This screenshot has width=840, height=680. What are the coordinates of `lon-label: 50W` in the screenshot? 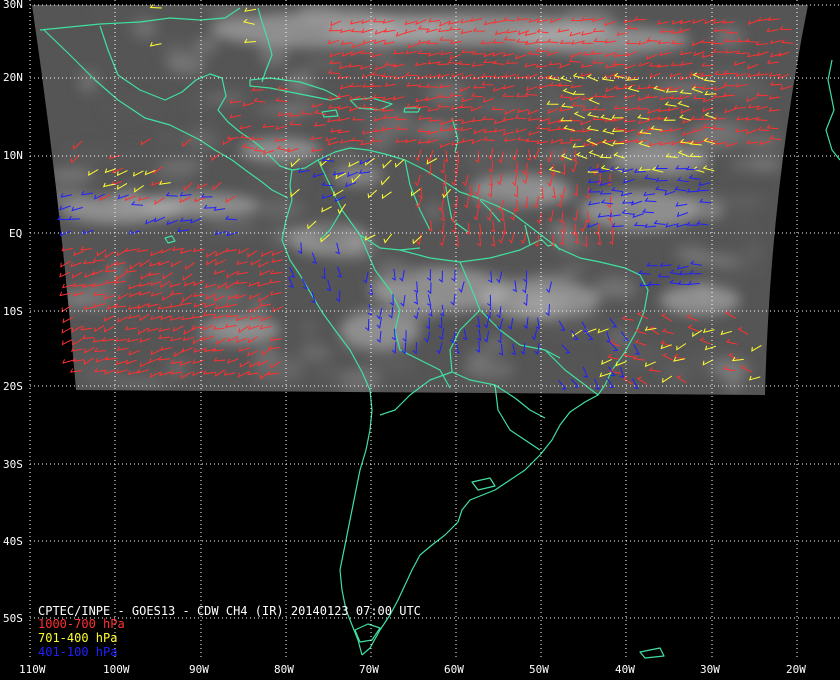 It's located at (539, 669).